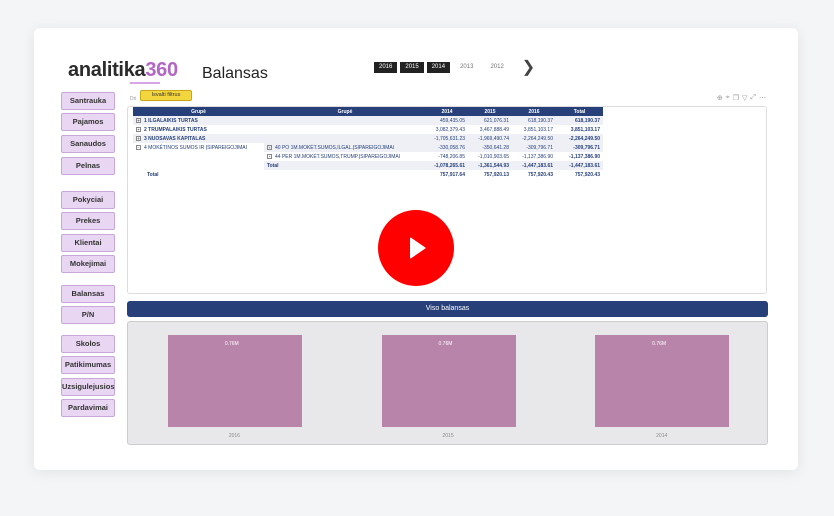  Describe the element at coordinates (587, 174) in the screenshot. I see `cell-total: 757,920.43` at that location.